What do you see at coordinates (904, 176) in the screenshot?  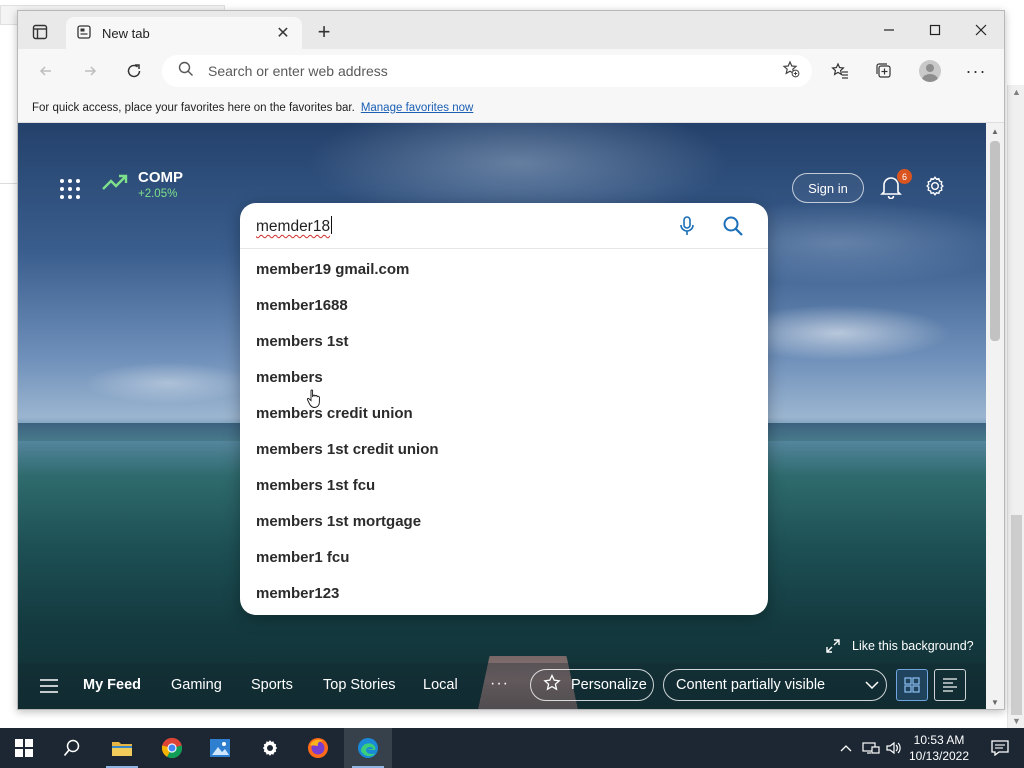 I see `notification-badge: 6` at bounding box center [904, 176].